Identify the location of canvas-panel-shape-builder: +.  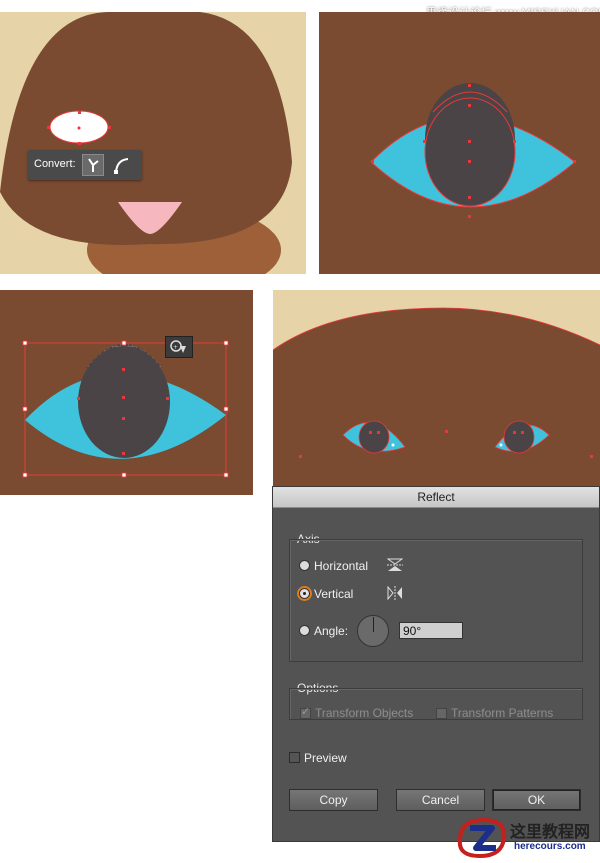
(126, 392).